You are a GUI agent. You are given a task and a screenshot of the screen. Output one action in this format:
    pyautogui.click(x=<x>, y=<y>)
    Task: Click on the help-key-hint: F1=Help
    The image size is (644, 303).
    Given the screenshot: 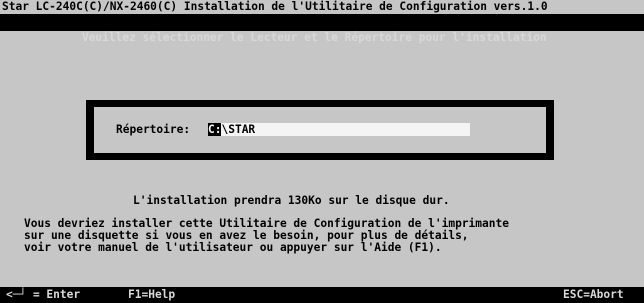 What is the action you would take?
    pyautogui.click(x=151, y=295)
    